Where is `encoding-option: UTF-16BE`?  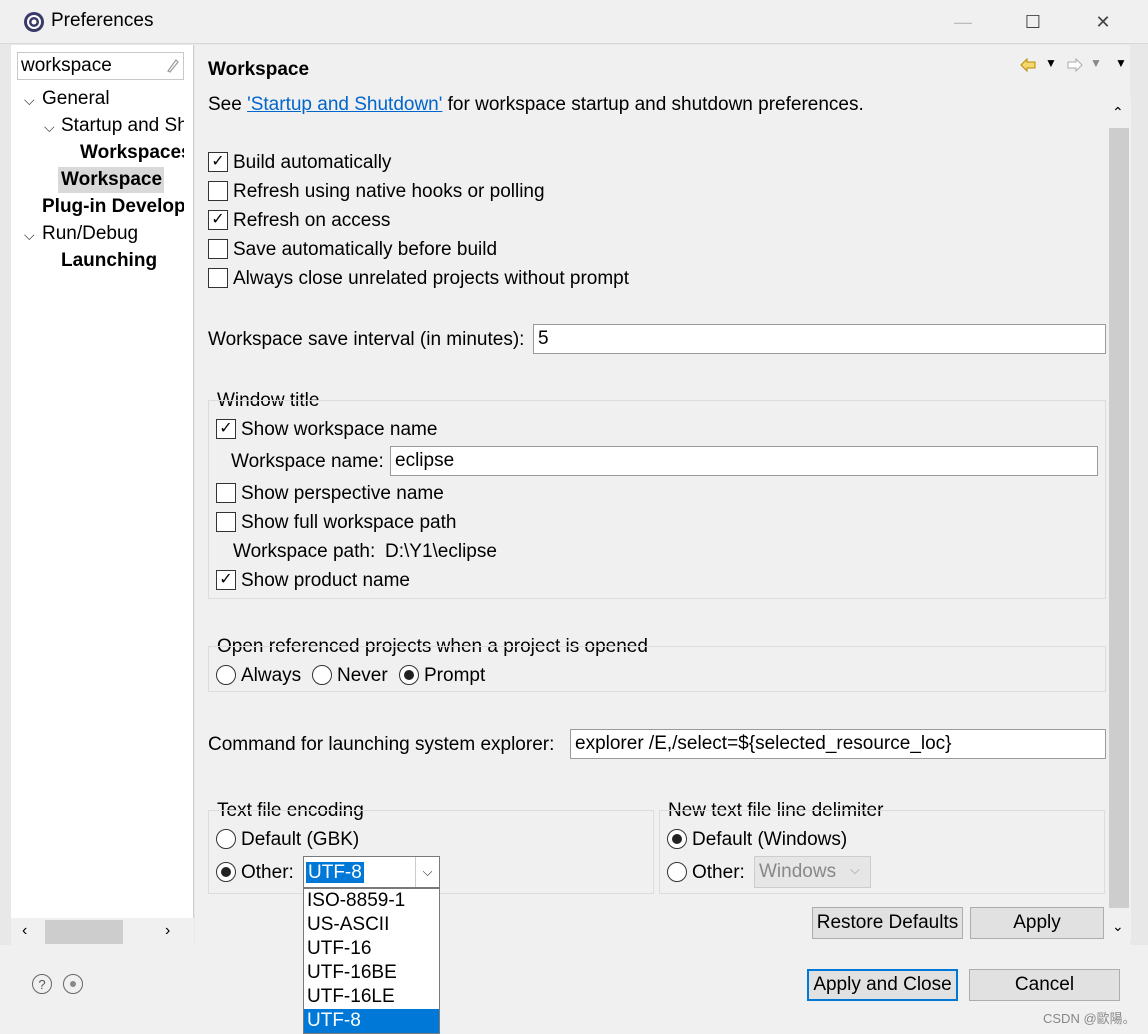 encoding-option: UTF-16BE is located at coordinates (371, 973).